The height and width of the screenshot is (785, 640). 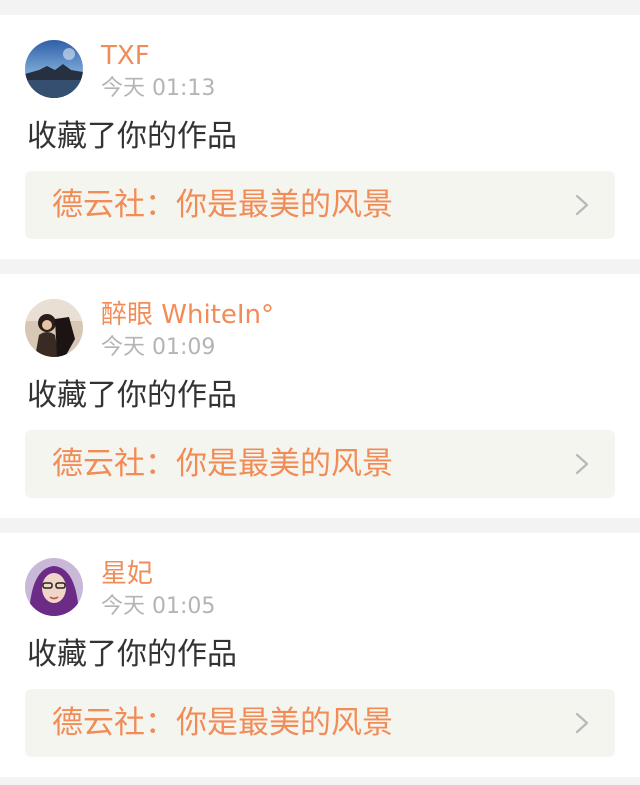 I want to click on username: 星妃, so click(x=127, y=574).